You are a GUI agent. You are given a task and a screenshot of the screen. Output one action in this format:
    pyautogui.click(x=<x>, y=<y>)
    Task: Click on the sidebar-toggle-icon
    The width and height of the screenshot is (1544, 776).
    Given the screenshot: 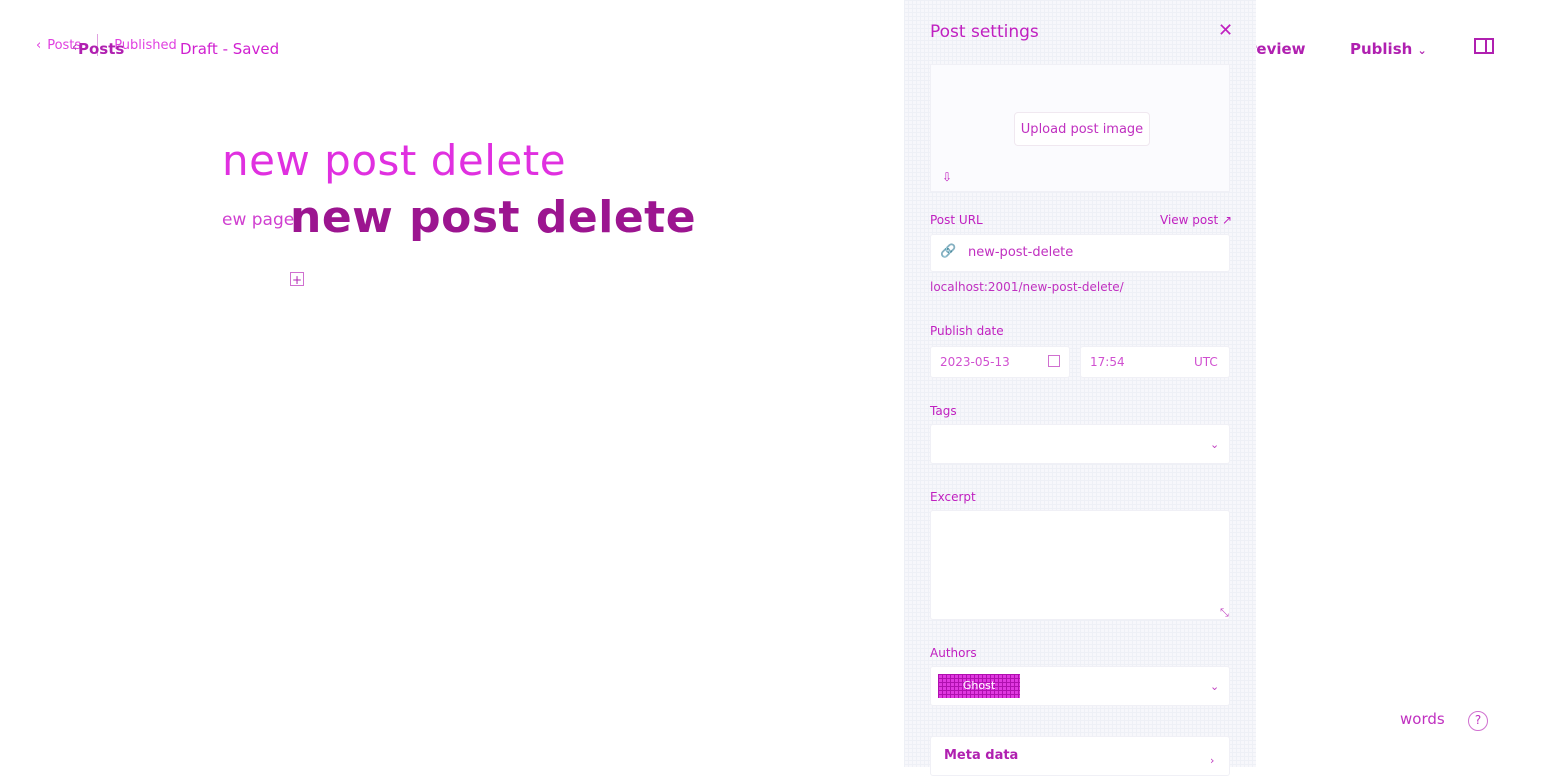 What is the action you would take?
    pyautogui.click(x=1484, y=46)
    